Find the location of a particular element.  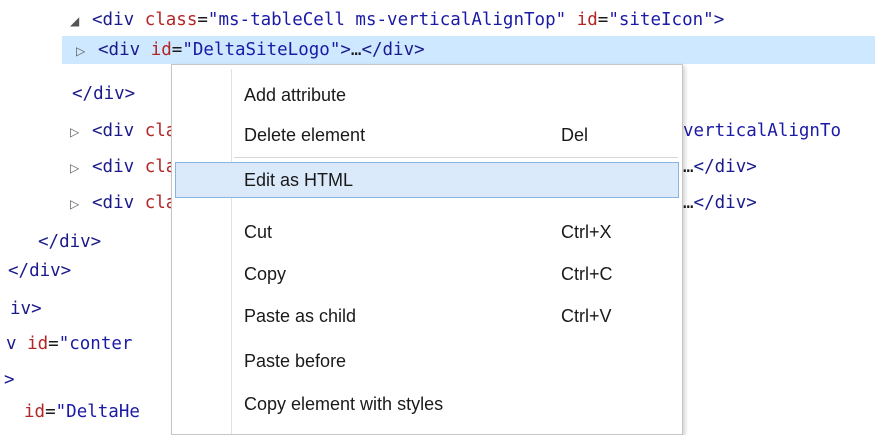

dom-node-text: v id="conter is located at coordinates (69, 344).